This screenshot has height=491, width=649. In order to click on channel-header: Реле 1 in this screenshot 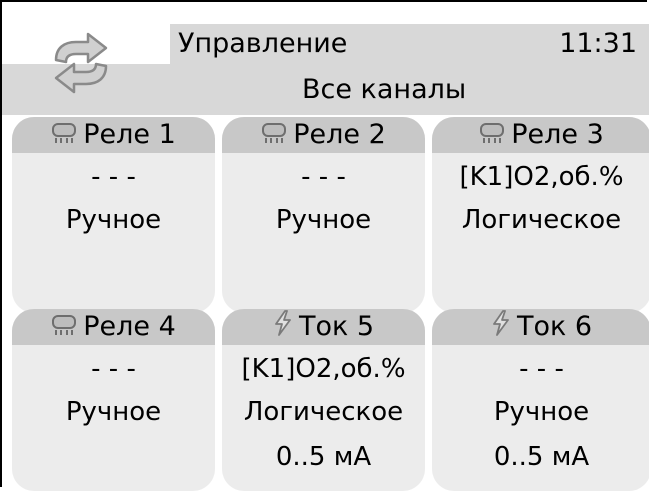, I will do `click(113, 135)`.